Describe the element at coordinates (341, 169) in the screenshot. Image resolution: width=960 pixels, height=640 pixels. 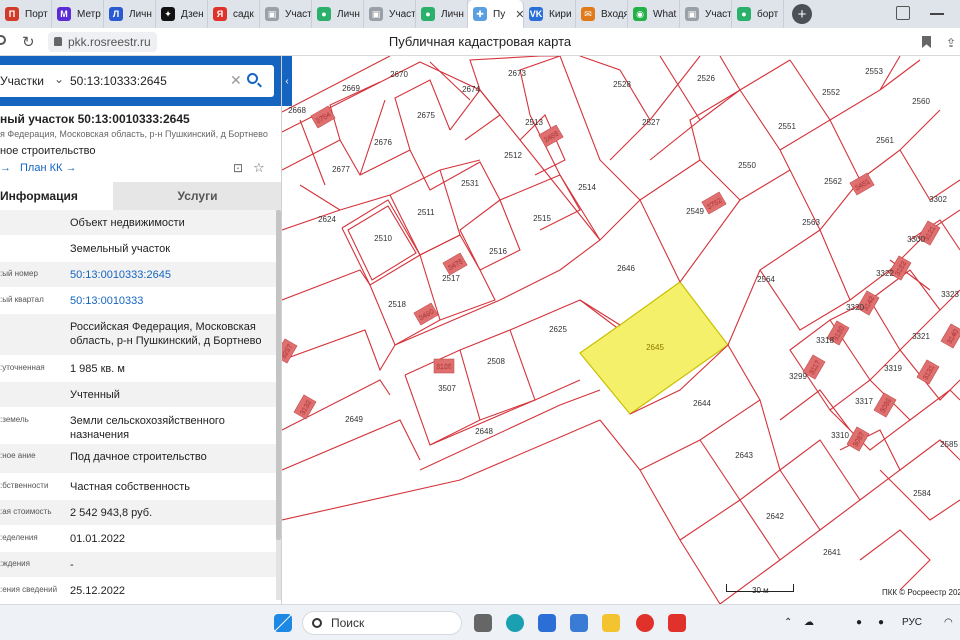
I see `parcel-label: 2677` at that location.